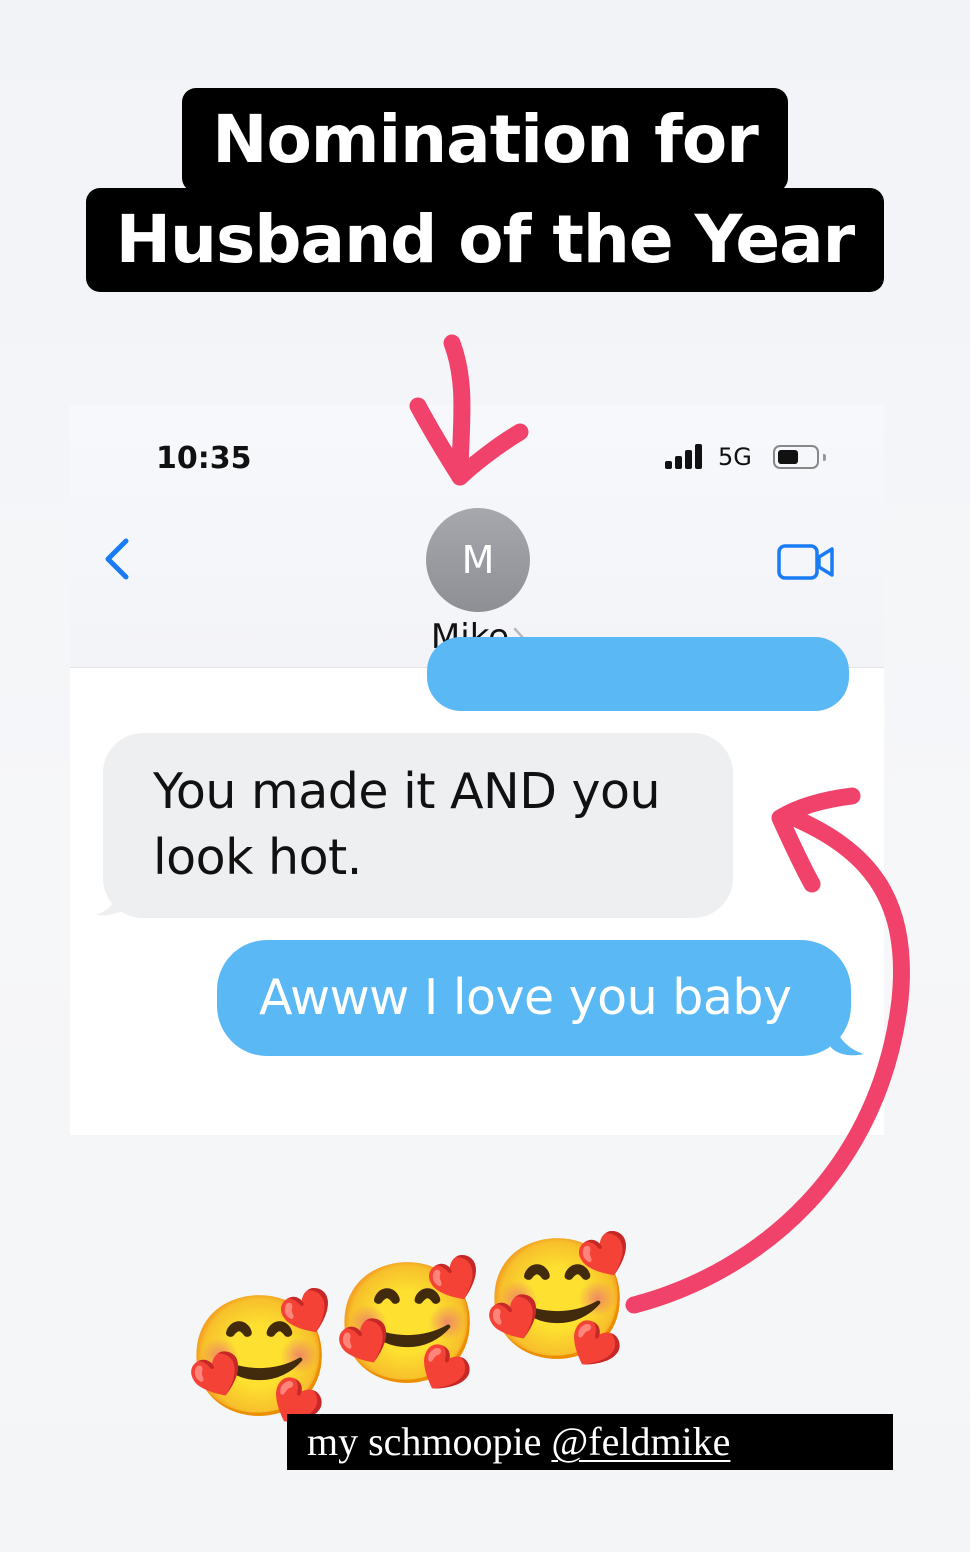 Image resolution: width=970 pixels, height=1552 pixels. Describe the element at coordinates (534, 998) in the screenshot. I see `outgoing-message-bubble: Awww I love you baby` at that location.